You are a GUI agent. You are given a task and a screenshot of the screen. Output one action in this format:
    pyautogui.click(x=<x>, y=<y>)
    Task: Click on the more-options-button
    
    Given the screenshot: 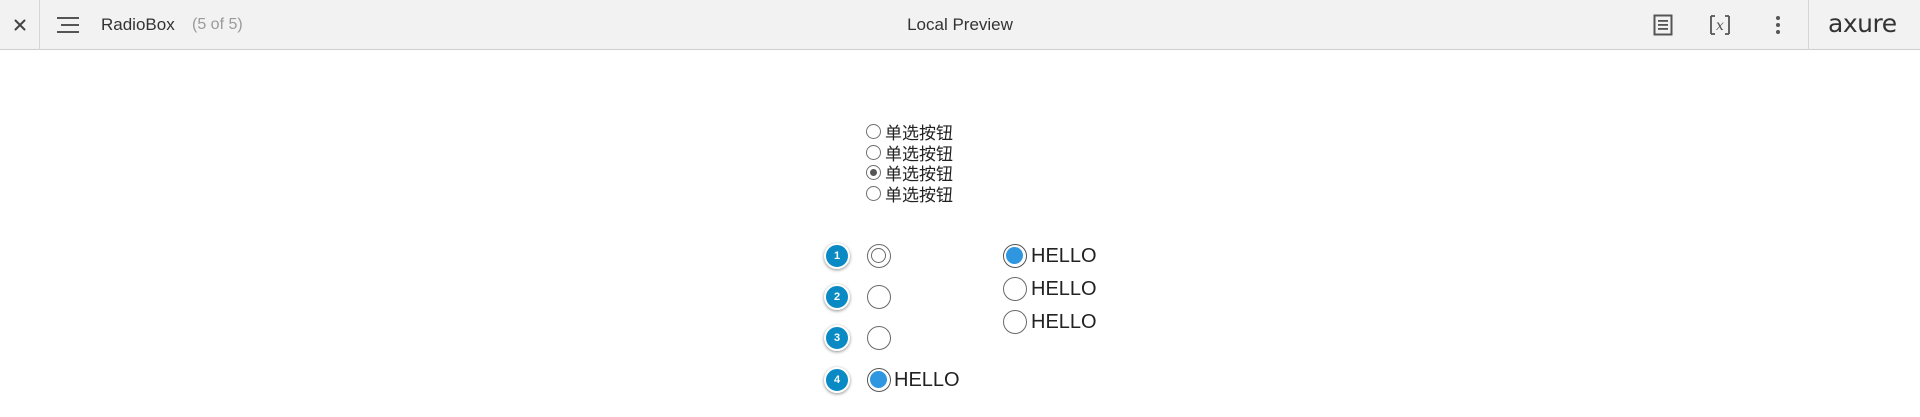 What is the action you would take?
    pyautogui.click(x=1778, y=25)
    